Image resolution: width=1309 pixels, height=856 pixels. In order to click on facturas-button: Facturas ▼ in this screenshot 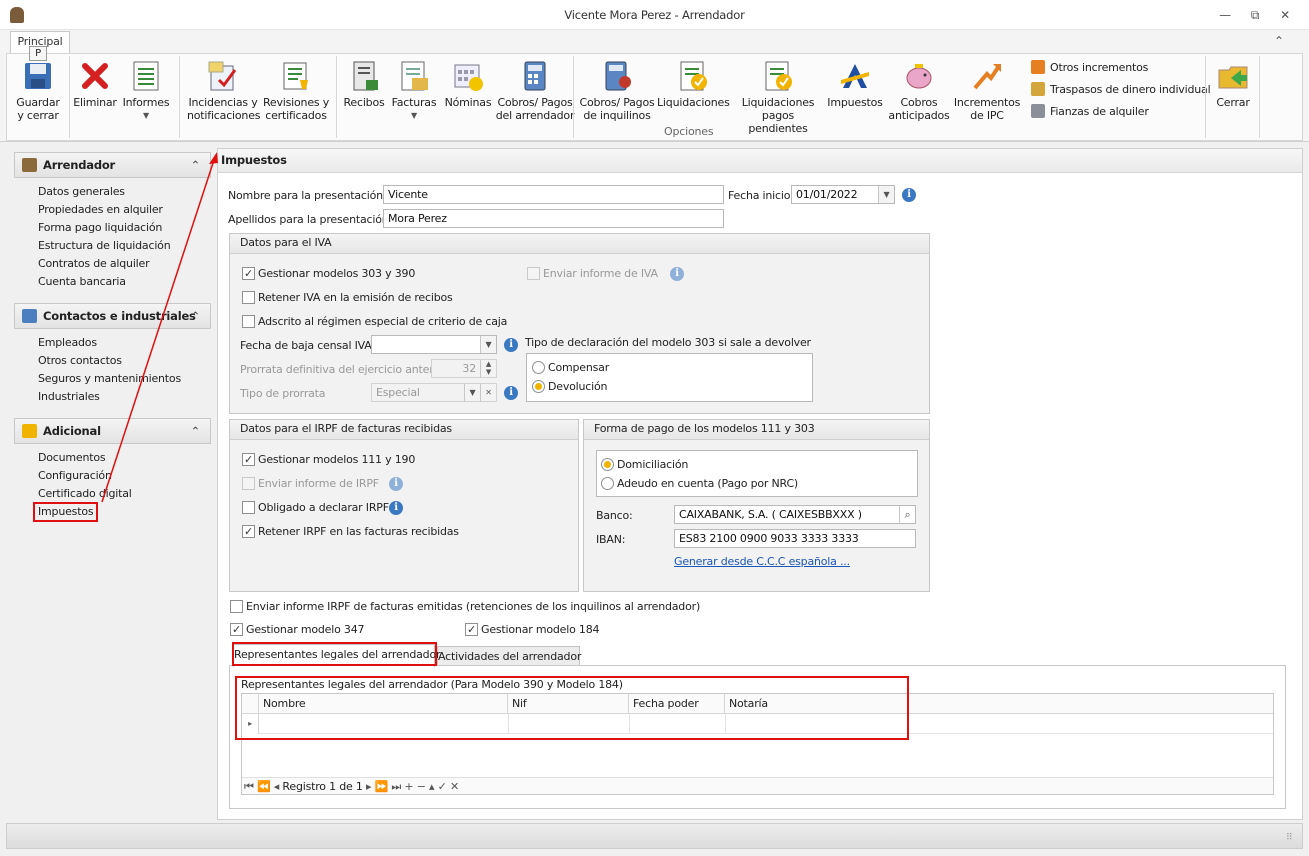, I will do `click(414, 88)`.